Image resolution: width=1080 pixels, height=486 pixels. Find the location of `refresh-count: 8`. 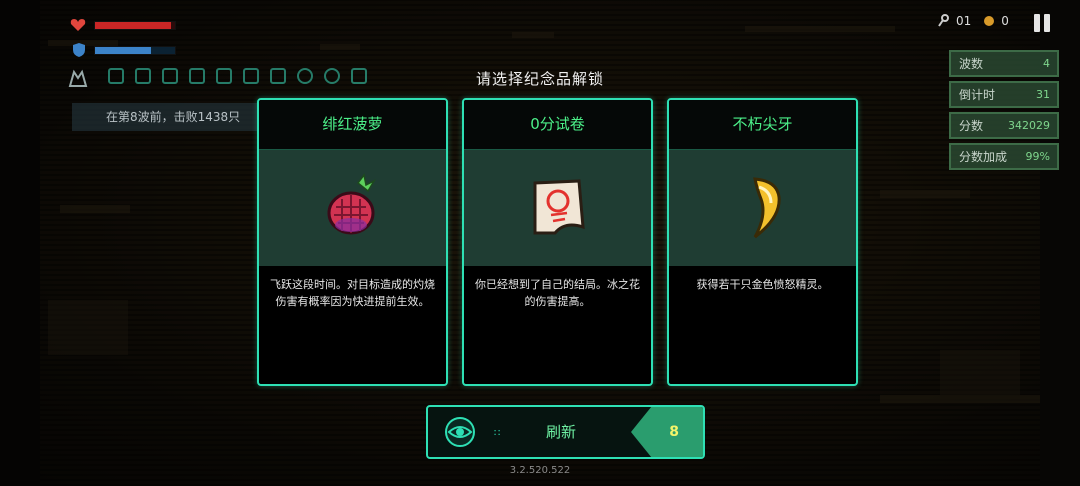

refresh-count: 8 is located at coordinates (674, 432).